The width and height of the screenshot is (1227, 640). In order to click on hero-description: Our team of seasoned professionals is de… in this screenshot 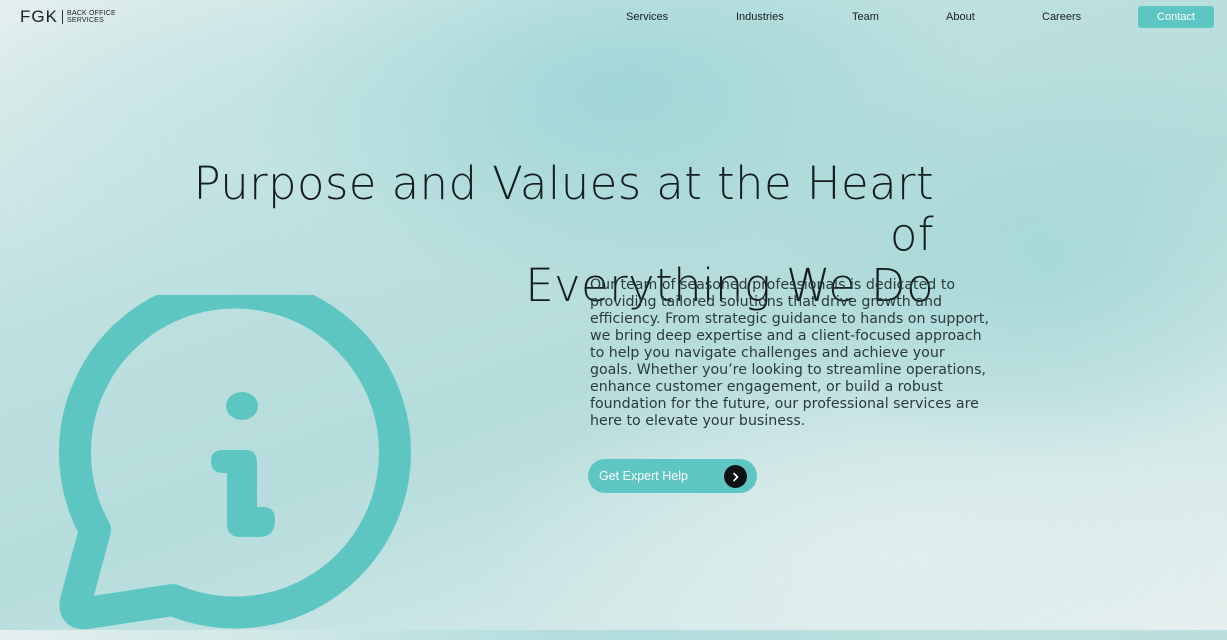, I will do `click(789, 353)`.